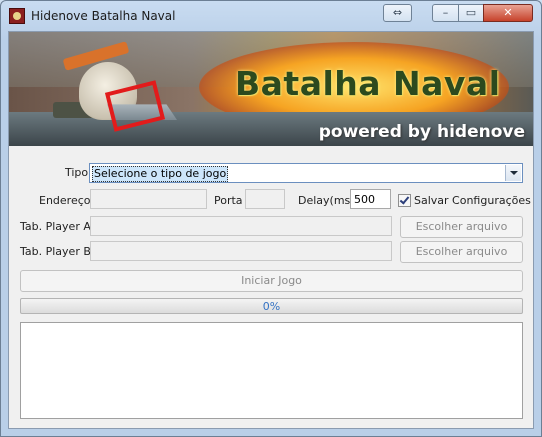  I want to click on minimize-button: –, so click(445, 13).